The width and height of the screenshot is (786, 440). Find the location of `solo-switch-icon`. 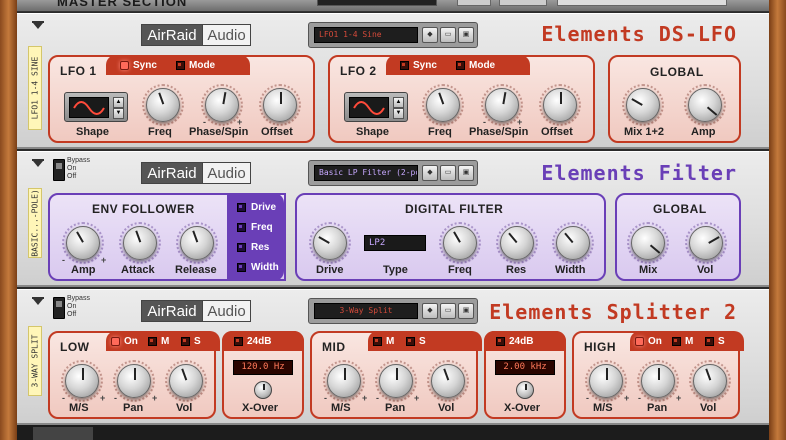

solo-switch-icon is located at coordinates (709, 341).